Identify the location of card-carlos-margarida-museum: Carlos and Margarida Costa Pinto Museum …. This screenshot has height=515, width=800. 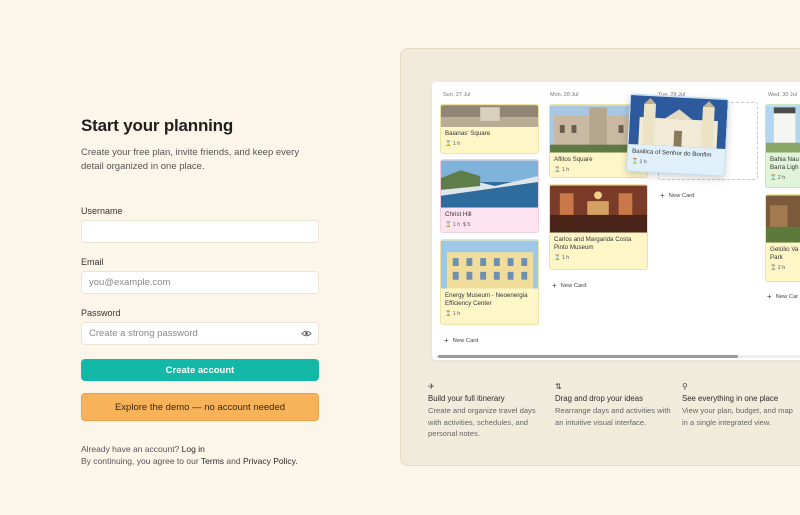
(598, 227).